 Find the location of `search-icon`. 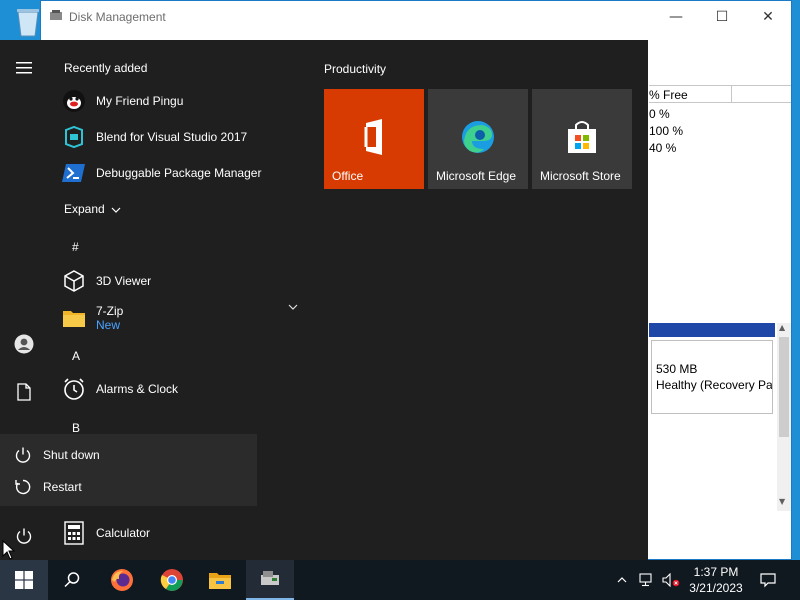

search-icon is located at coordinates (72, 580).